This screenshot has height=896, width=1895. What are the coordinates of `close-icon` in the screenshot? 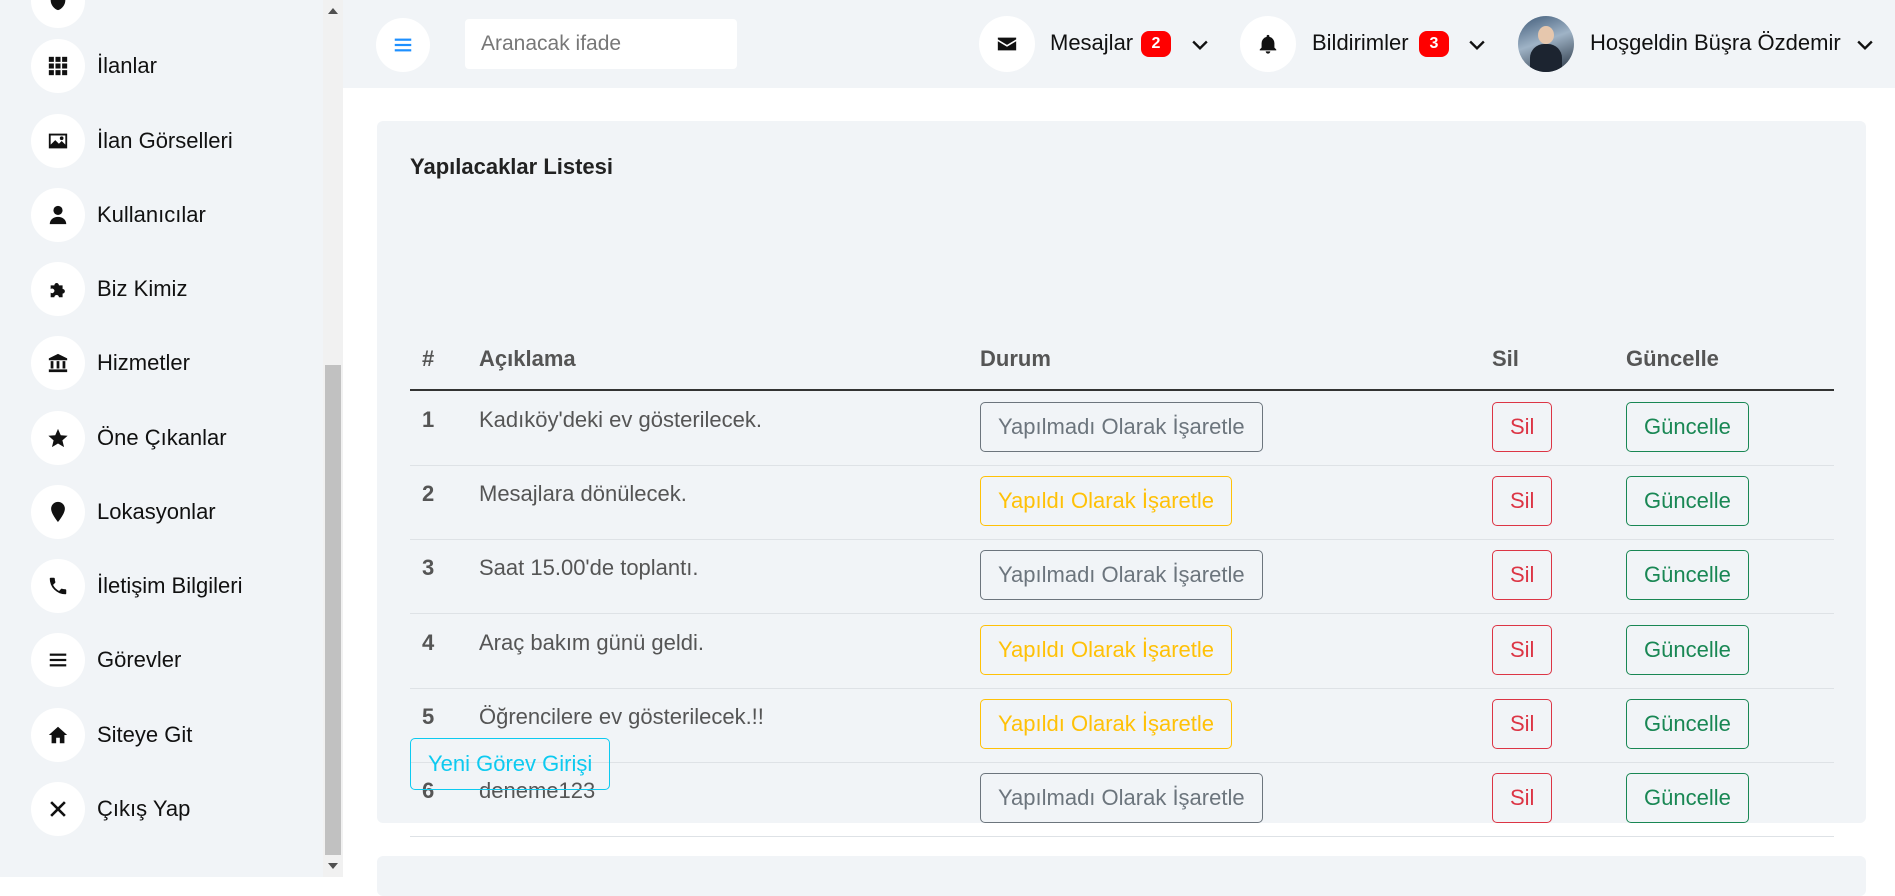 It's located at (58, 809).